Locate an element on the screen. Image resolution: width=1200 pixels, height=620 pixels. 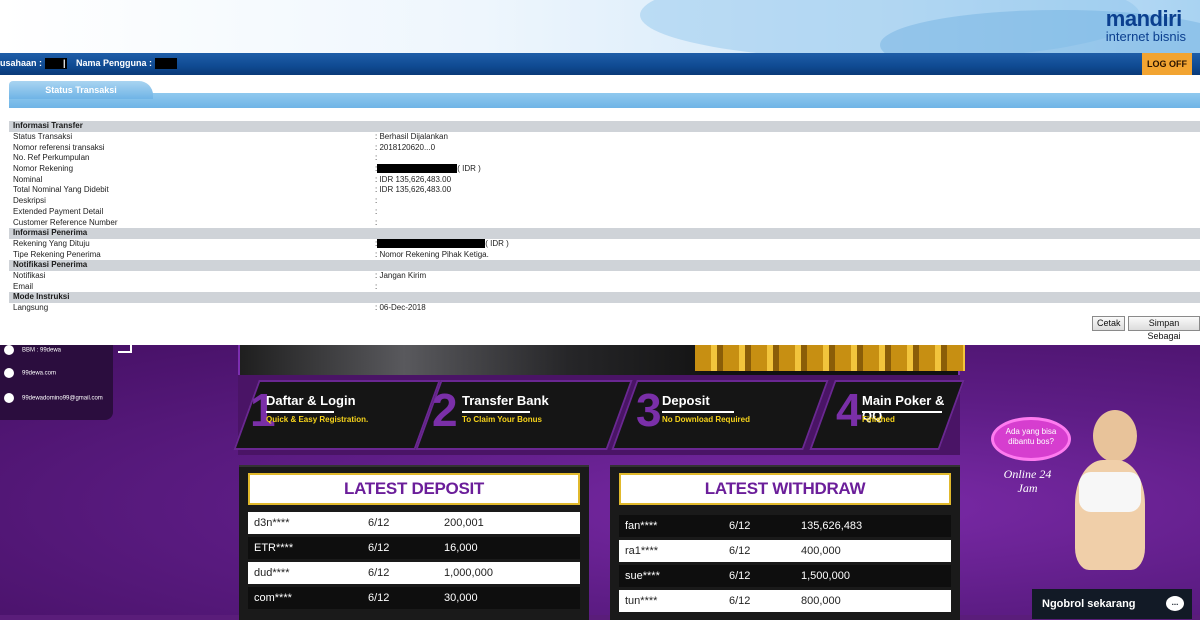
hero-smoke is located at coordinates (475, 360).